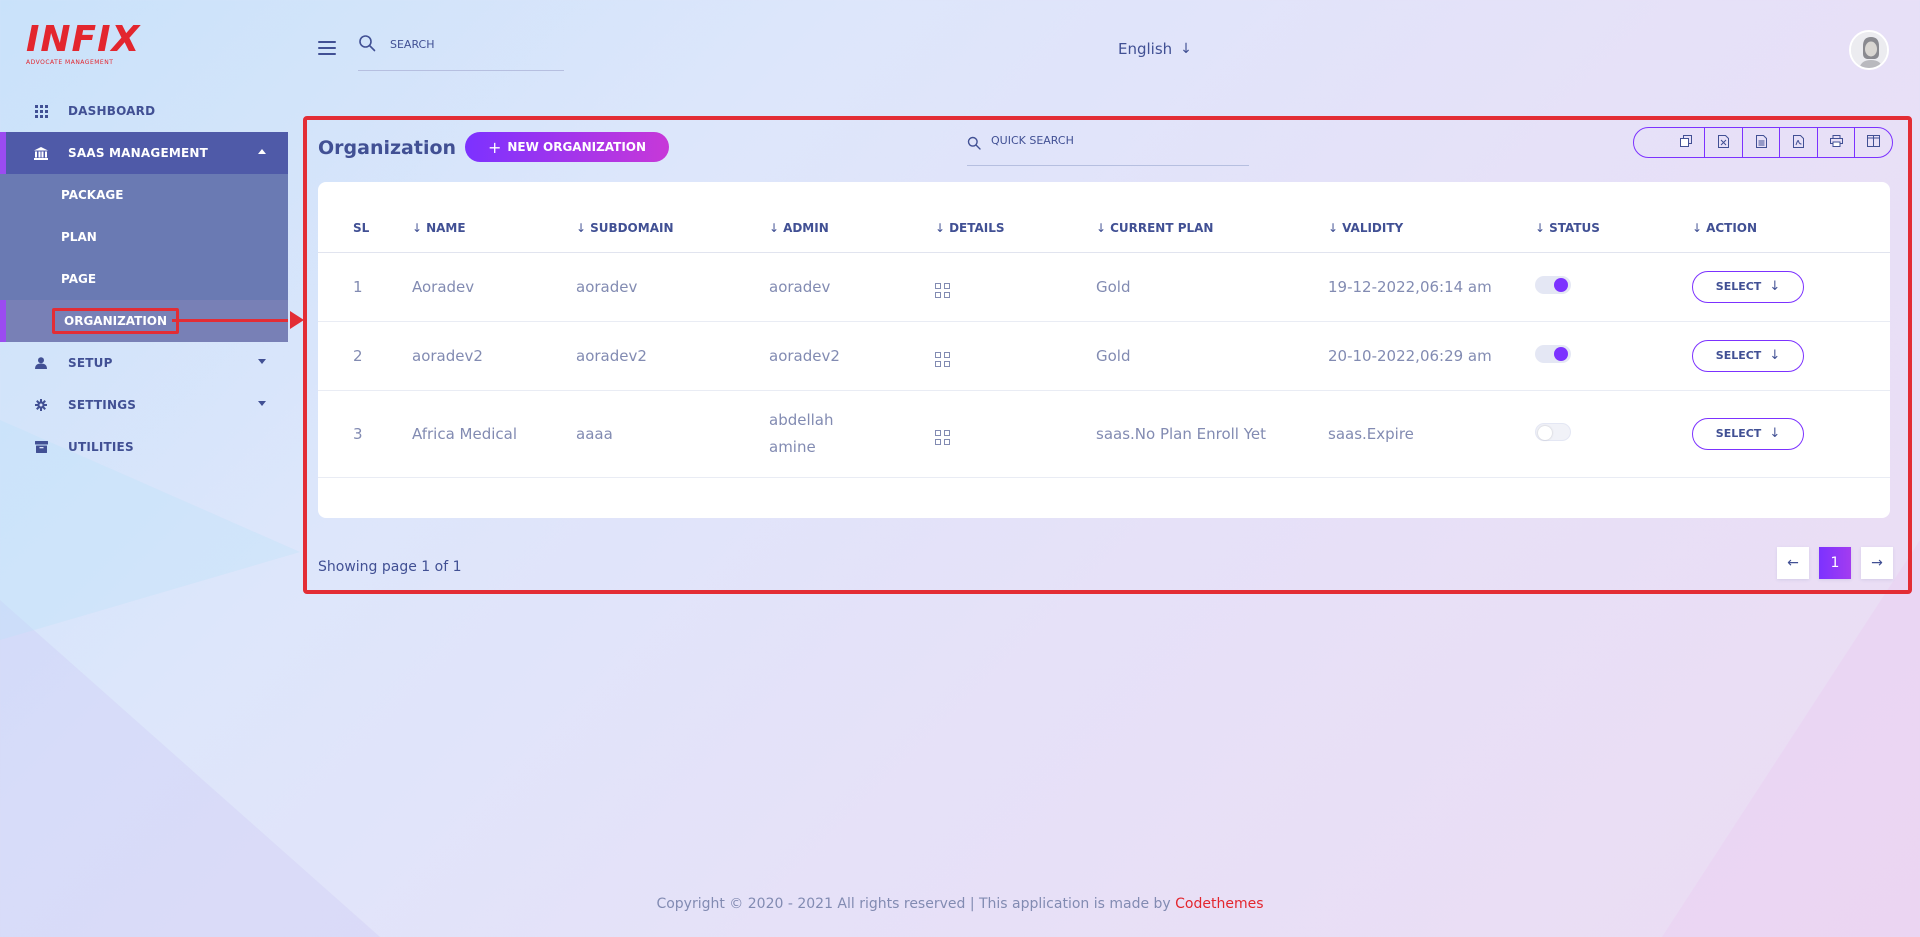 The width and height of the screenshot is (1920, 937). Describe the element at coordinates (672, 356) in the screenshot. I see `cell-subdomain: aoradev2` at that location.